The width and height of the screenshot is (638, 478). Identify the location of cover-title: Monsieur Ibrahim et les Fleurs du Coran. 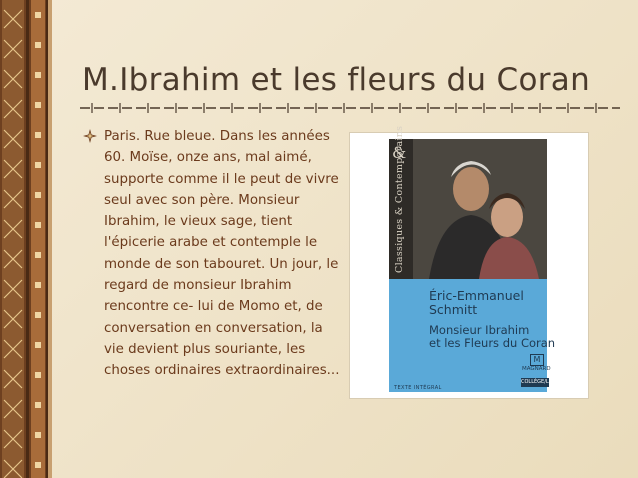
(492, 337).